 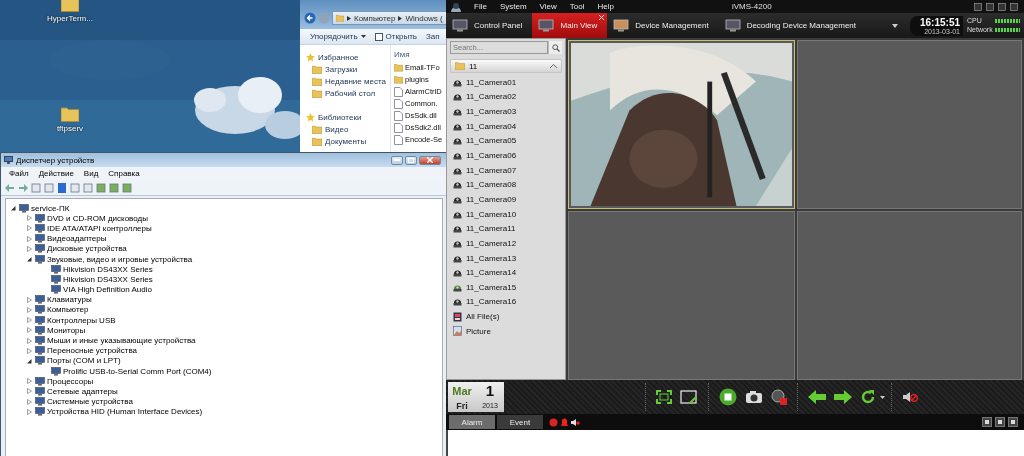 What do you see at coordinates (462, 405) in the screenshot?
I see `calendar-weekday: Fri` at bounding box center [462, 405].